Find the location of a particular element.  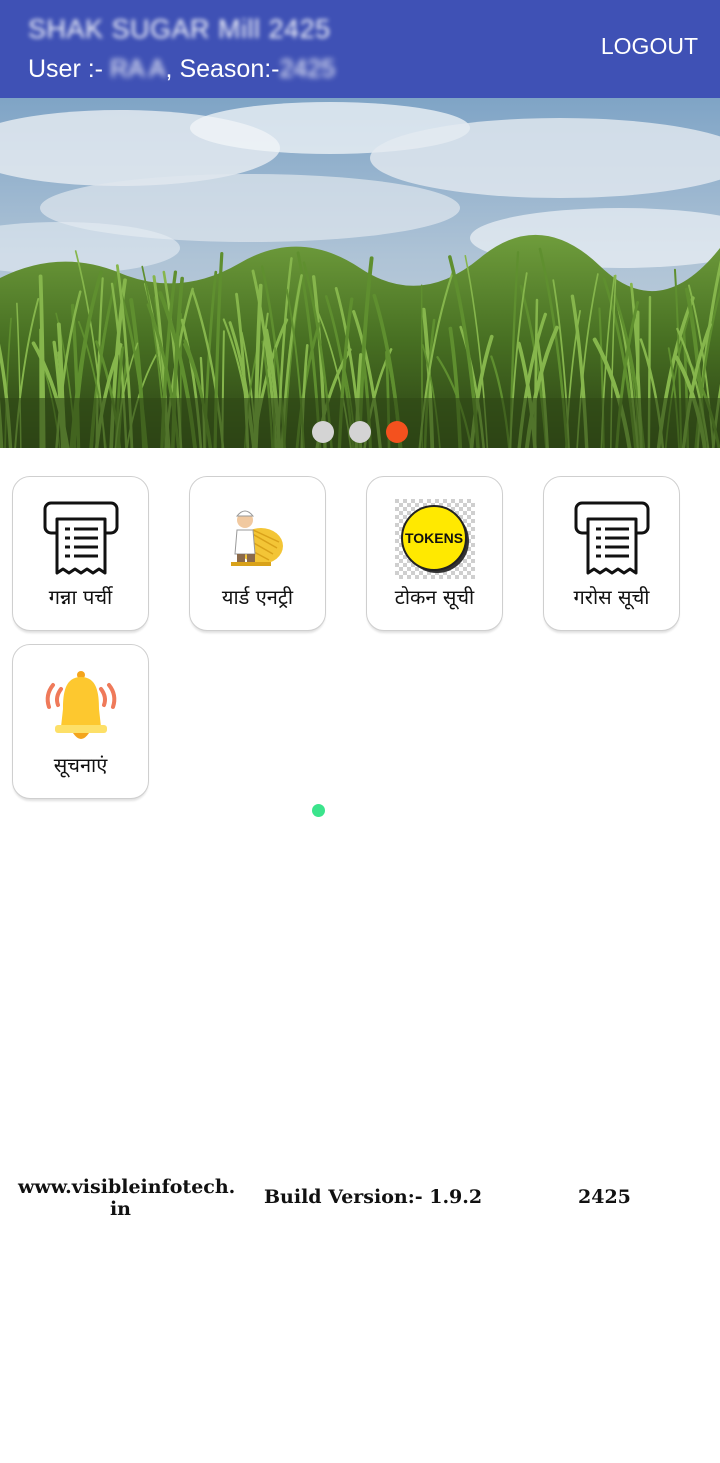

tokens-icon: TOKENS is located at coordinates (434, 539).